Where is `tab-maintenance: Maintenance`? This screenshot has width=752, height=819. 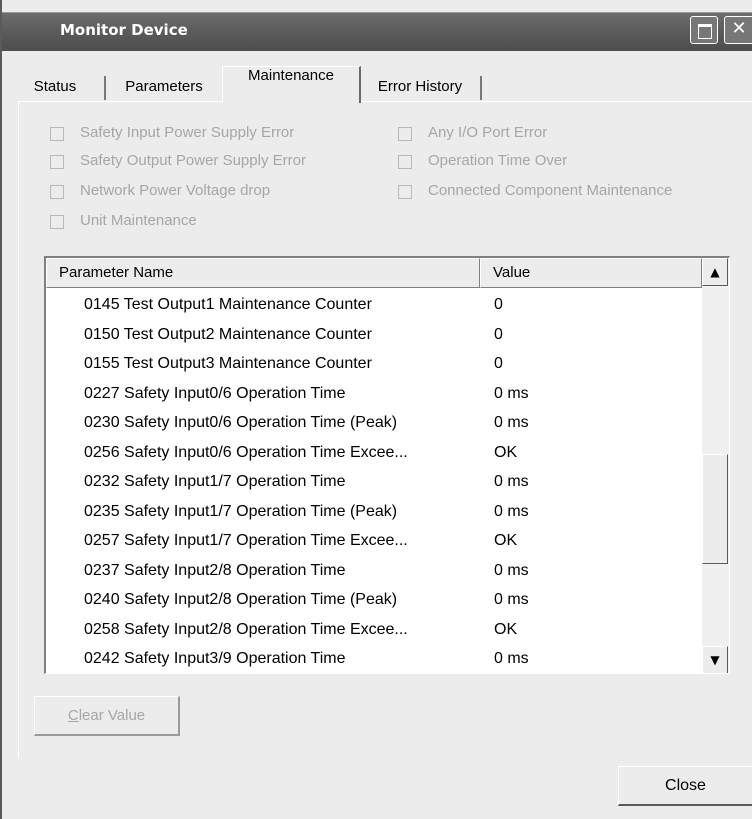
tab-maintenance: Maintenance is located at coordinates (291, 84).